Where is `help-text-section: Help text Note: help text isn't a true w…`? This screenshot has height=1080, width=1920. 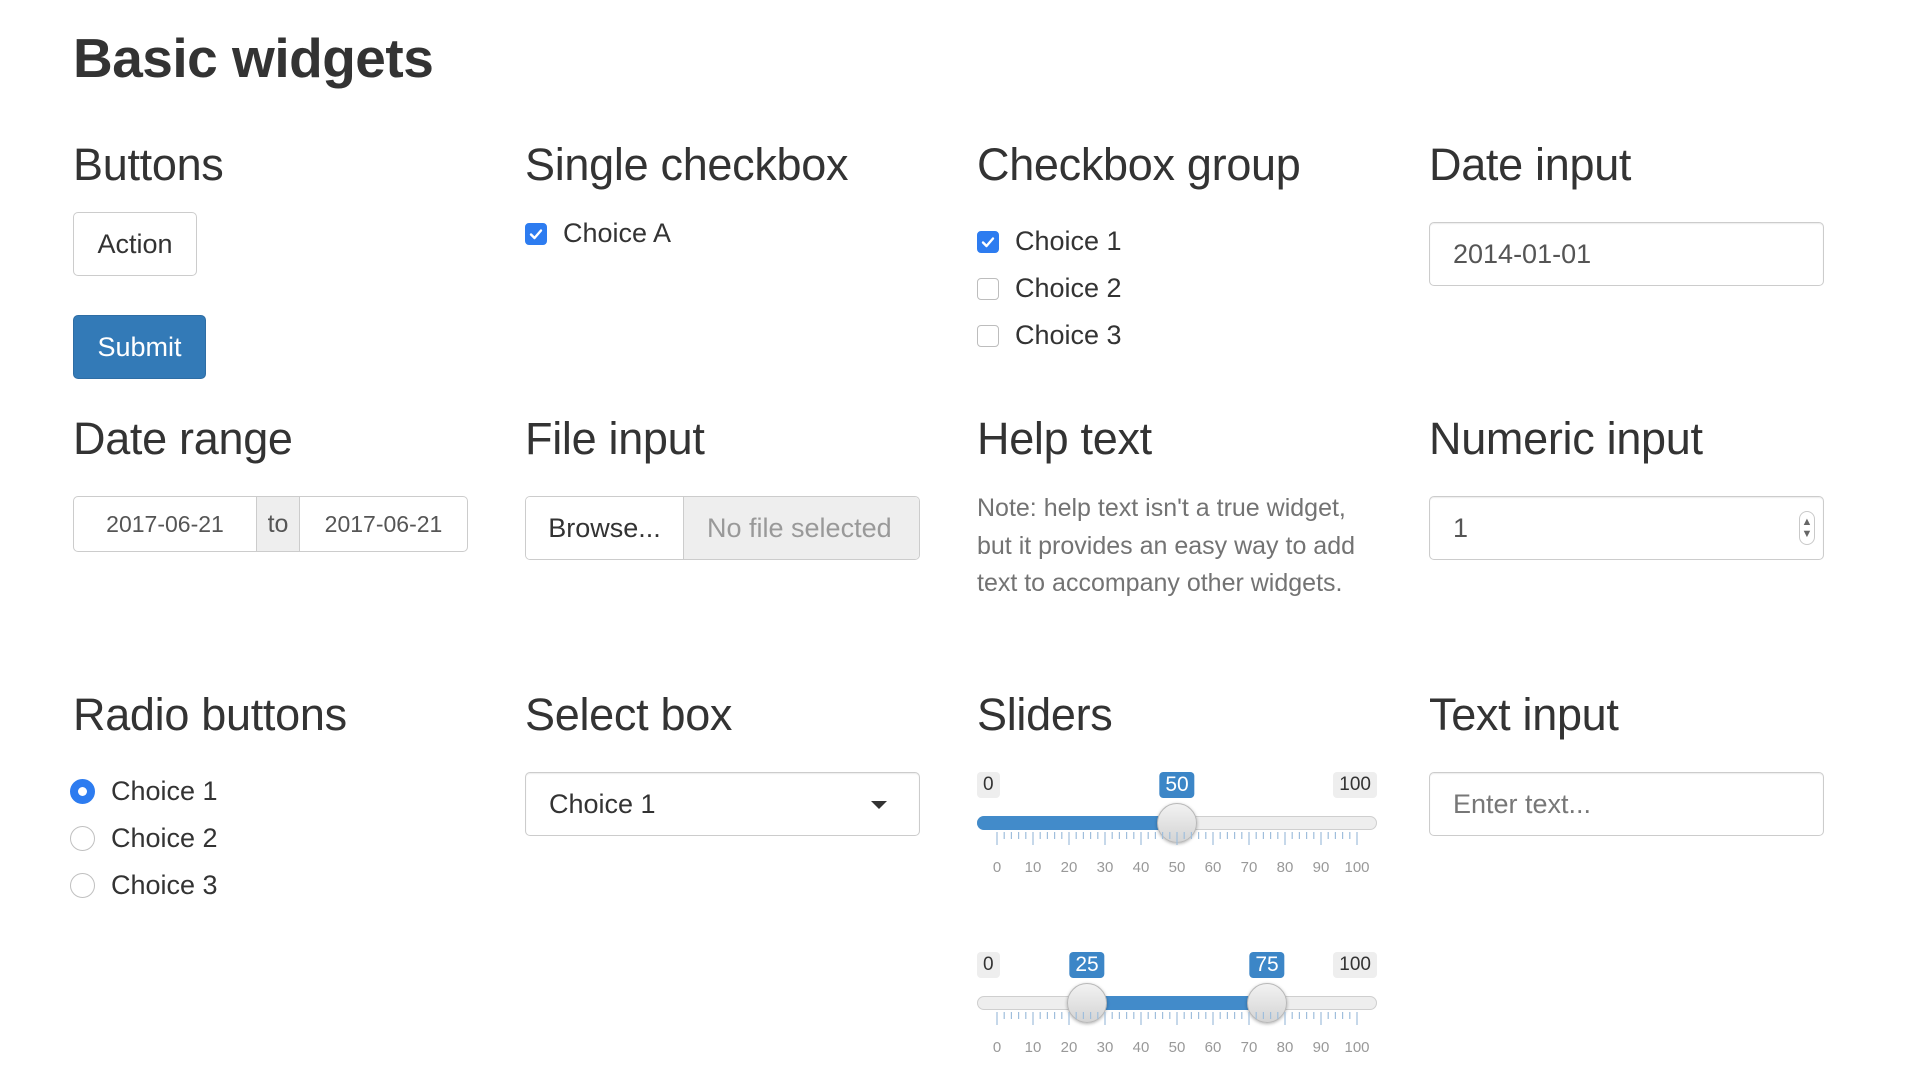
help-text-section: Help text Note: help text isn't a true w… is located at coordinates (1203, 552).